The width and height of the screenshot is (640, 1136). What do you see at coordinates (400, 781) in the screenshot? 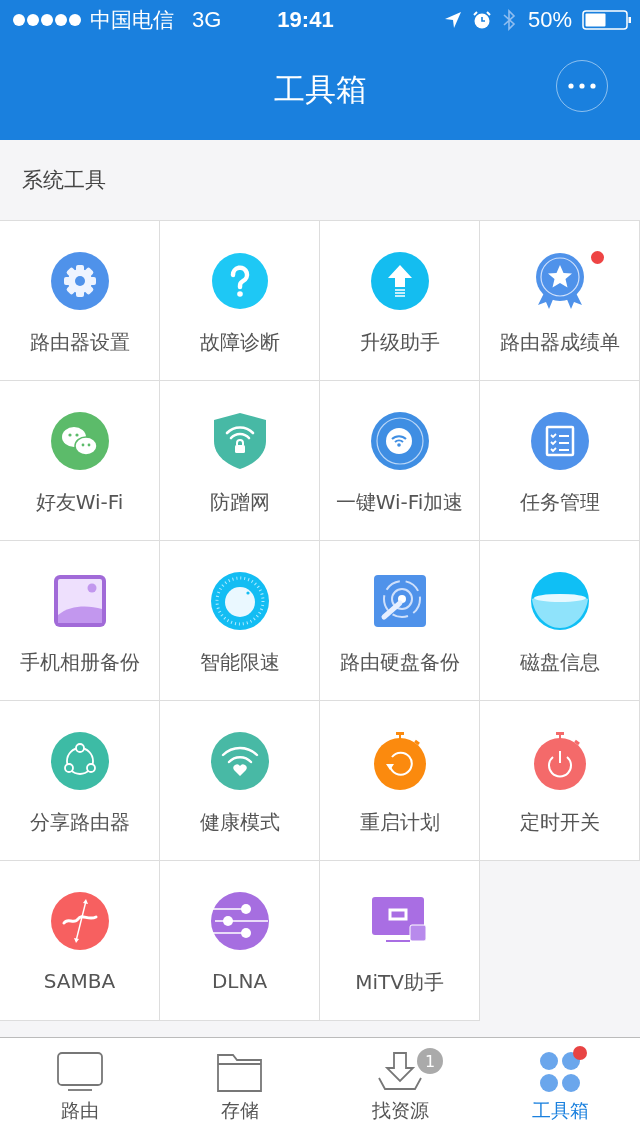
I see `tool-tile: 重启计划` at bounding box center [400, 781].